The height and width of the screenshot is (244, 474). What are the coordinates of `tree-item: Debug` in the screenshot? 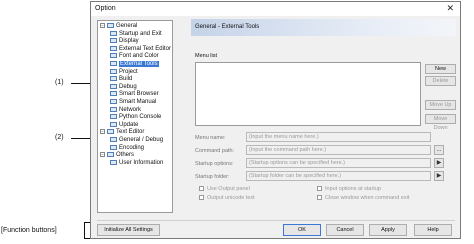 It's located at (123, 86).